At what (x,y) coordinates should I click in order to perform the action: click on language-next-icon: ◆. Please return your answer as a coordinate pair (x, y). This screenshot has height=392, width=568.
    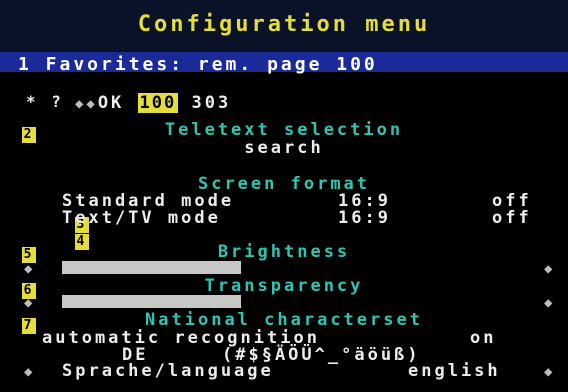
    Looking at the image, I should click on (548, 372).